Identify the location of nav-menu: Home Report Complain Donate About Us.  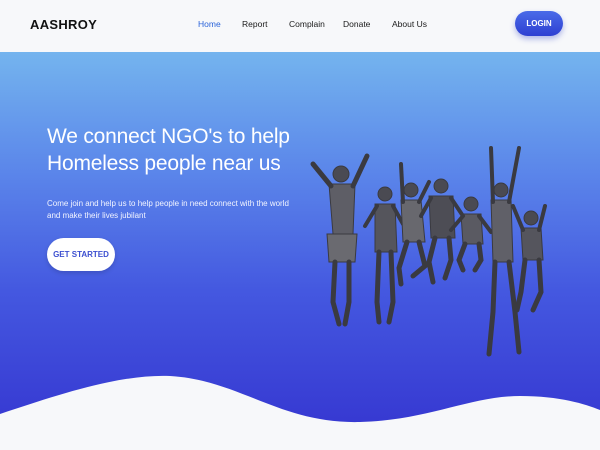
(300, 26).